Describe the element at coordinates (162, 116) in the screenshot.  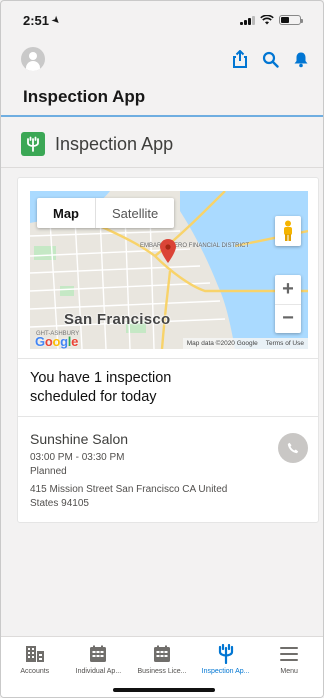
I see `title-underline` at that location.